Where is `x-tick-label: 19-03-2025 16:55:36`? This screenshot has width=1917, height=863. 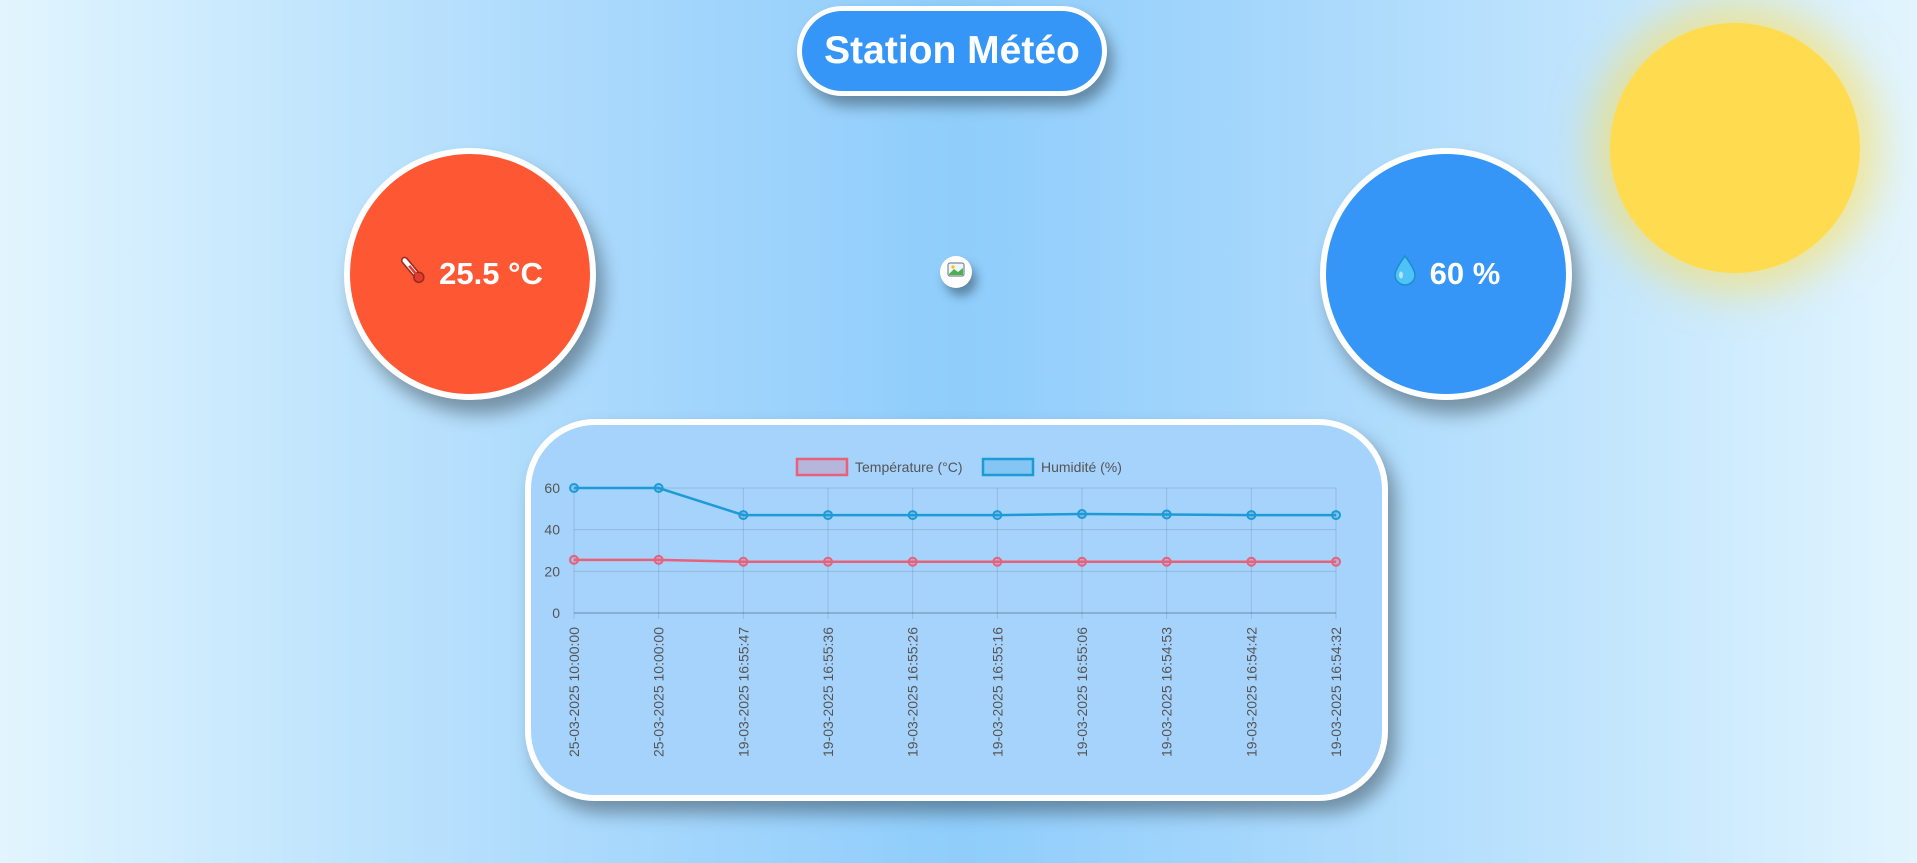 x-tick-label: 19-03-2025 16:55:36 is located at coordinates (828, 692).